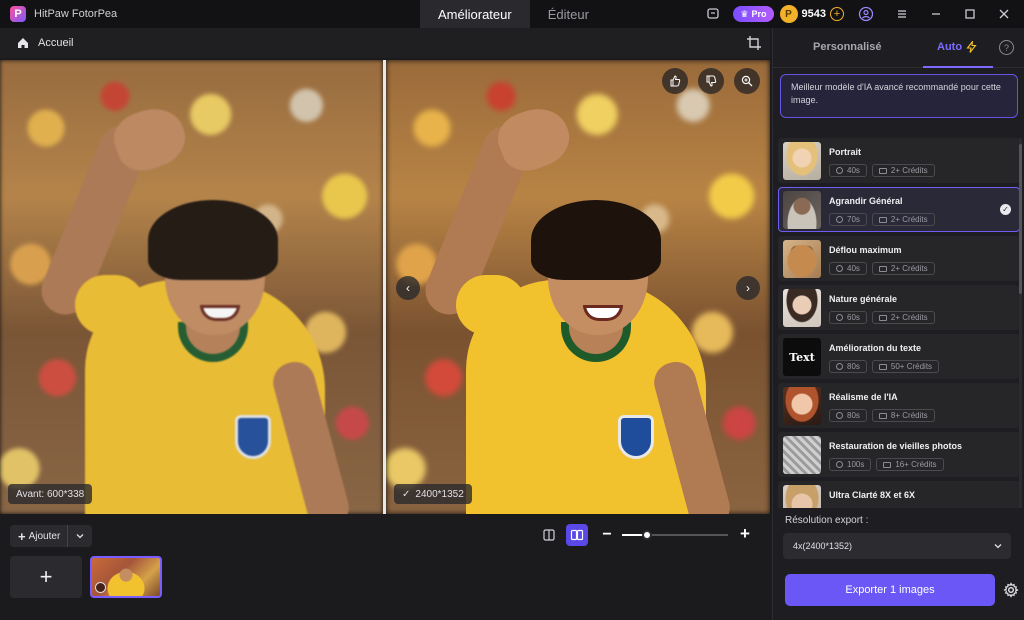 The image size is (1024, 620). I want to click on crop-icon, so click(754, 43).